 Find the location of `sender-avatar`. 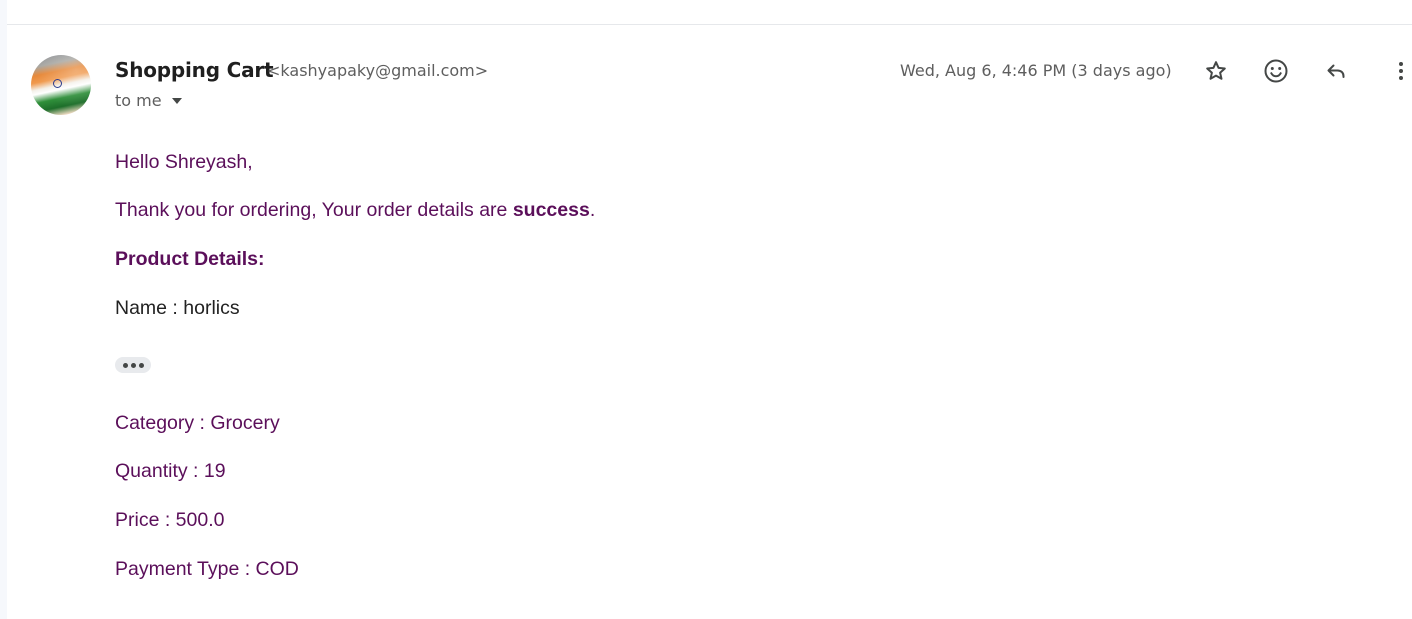

sender-avatar is located at coordinates (61, 85).